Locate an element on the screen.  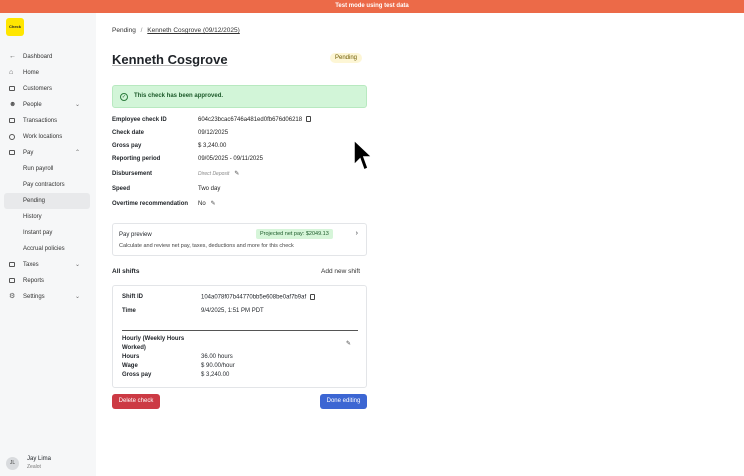
user-org: Zealot is located at coordinates (34, 467).